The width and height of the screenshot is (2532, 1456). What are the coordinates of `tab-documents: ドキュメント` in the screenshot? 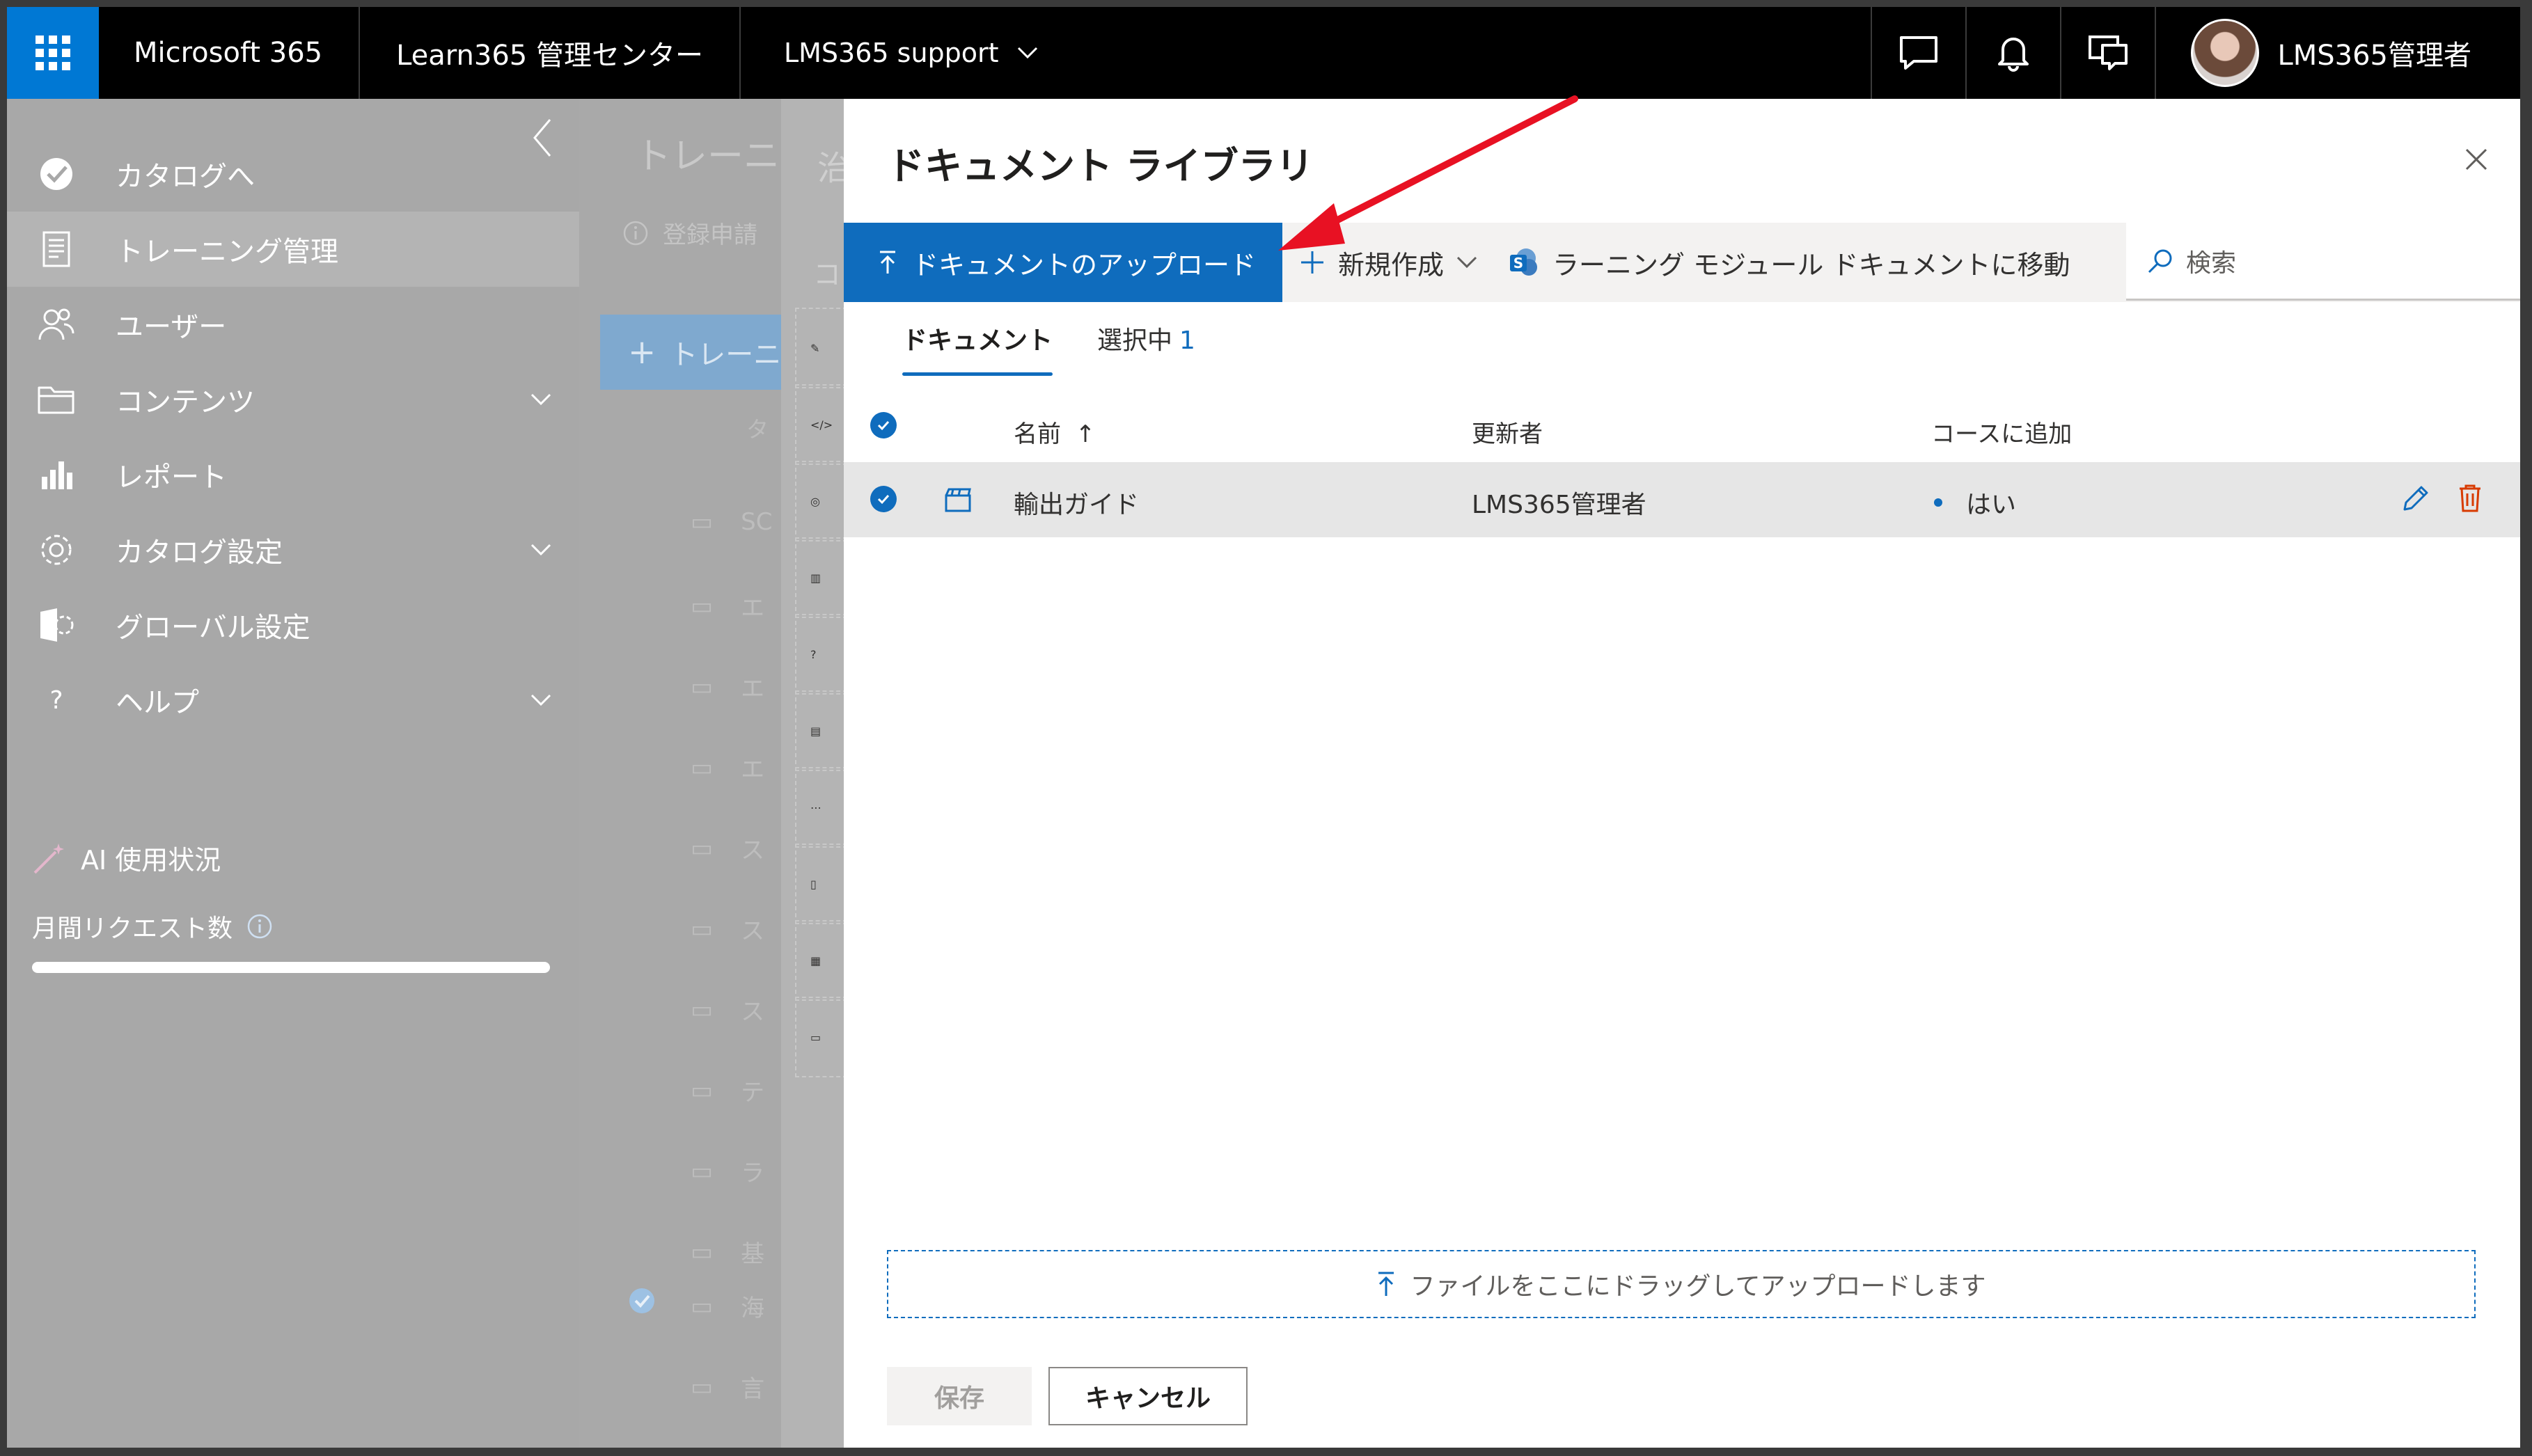 It's located at (977, 348).